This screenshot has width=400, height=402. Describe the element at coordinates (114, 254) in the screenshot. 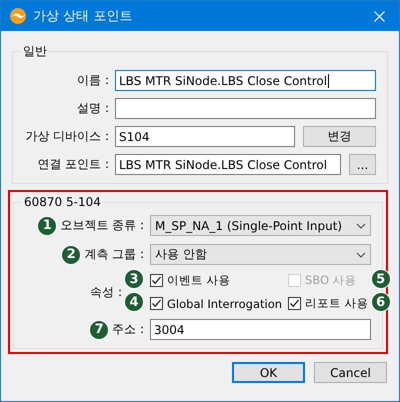

I see `field-label: 계측 그룹 :` at that location.